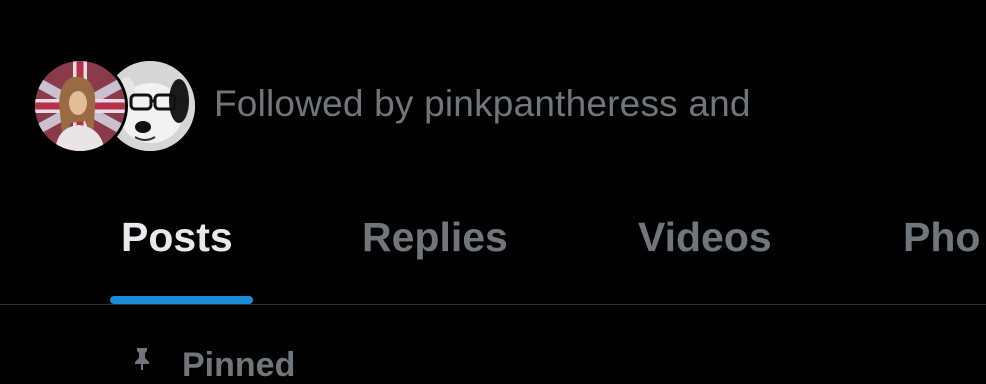 This screenshot has height=384, width=986. Describe the element at coordinates (435, 237) in the screenshot. I see `tab-replies: Replies` at that location.